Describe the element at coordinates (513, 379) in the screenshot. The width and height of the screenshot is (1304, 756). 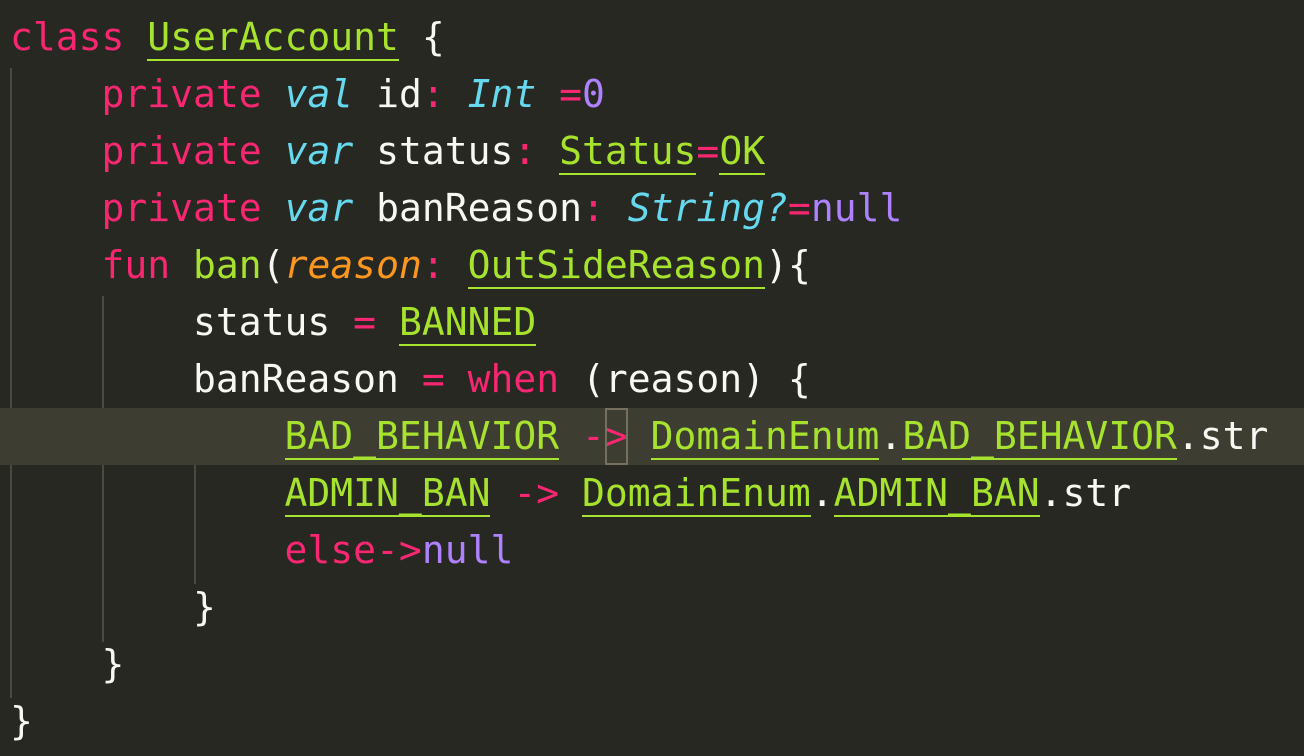
I see `token-kw: when` at that location.